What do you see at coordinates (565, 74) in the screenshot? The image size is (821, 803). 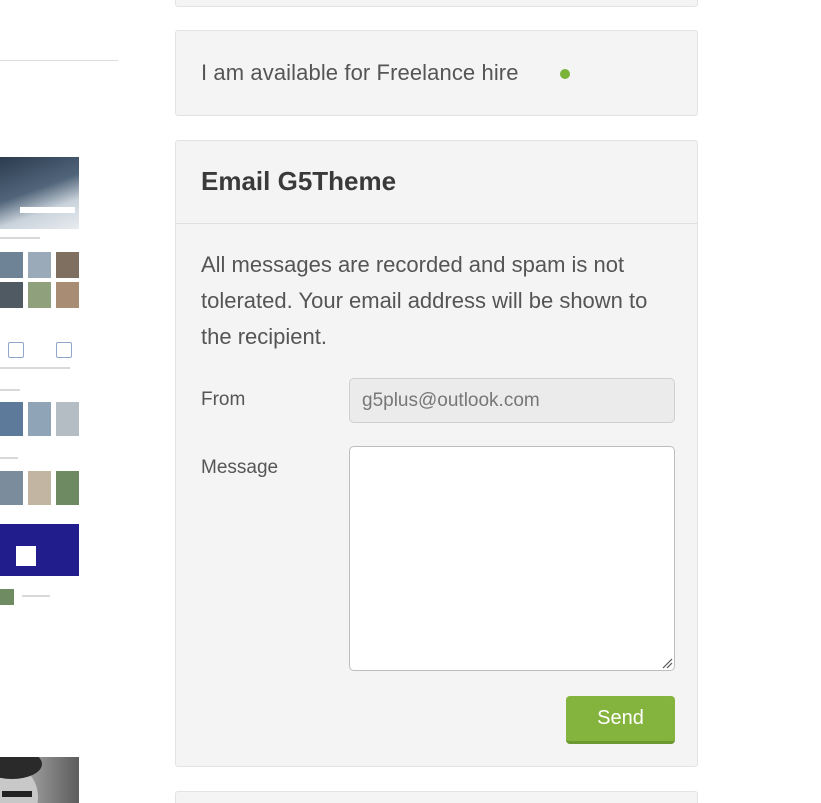 I see `availability-status-dot-icon` at bounding box center [565, 74].